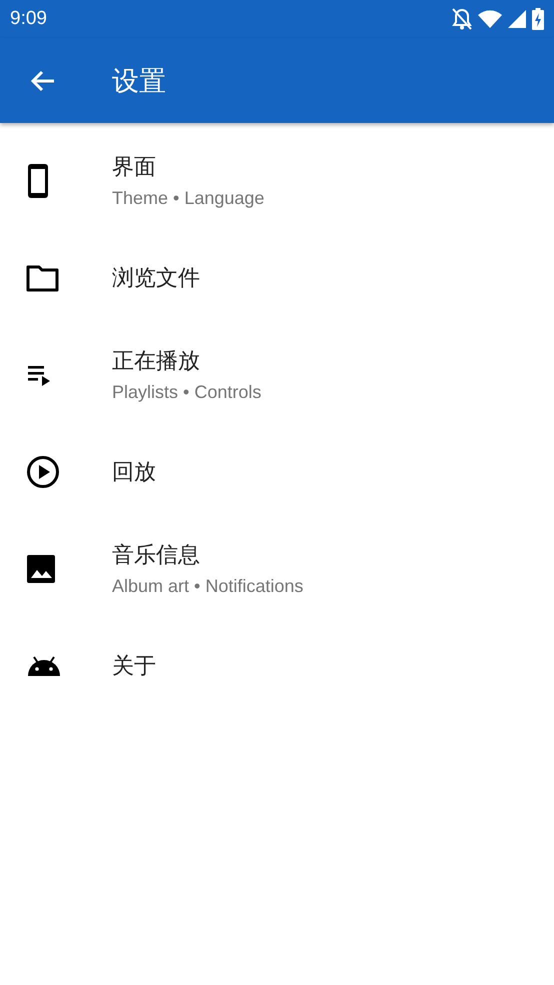  Describe the element at coordinates (538, 19) in the screenshot. I see `battery-charging-icon` at that location.